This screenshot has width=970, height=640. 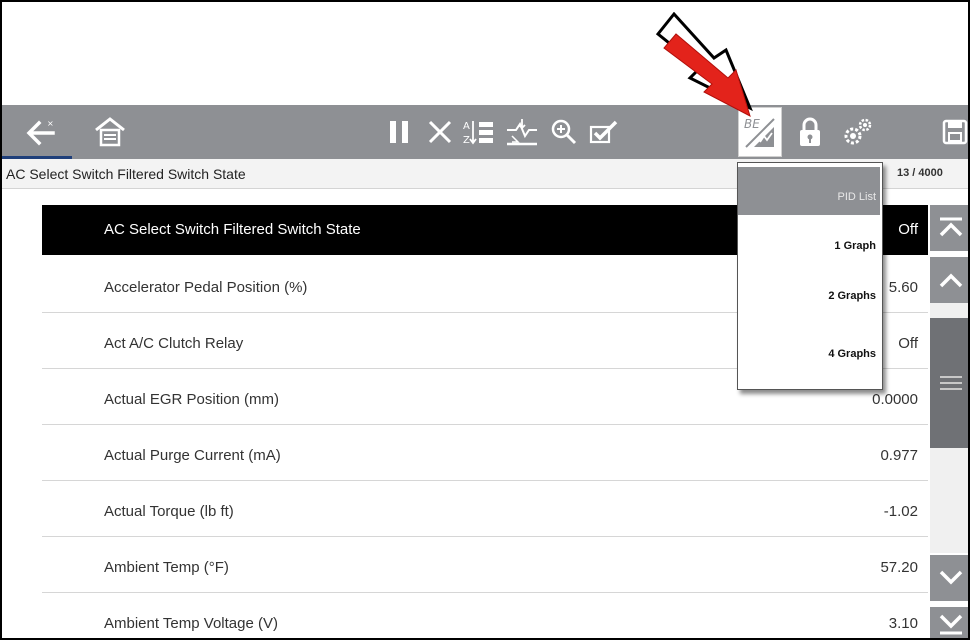 What do you see at coordinates (899, 455) in the screenshot?
I see `pid-value: 0.977` at bounding box center [899, 455].